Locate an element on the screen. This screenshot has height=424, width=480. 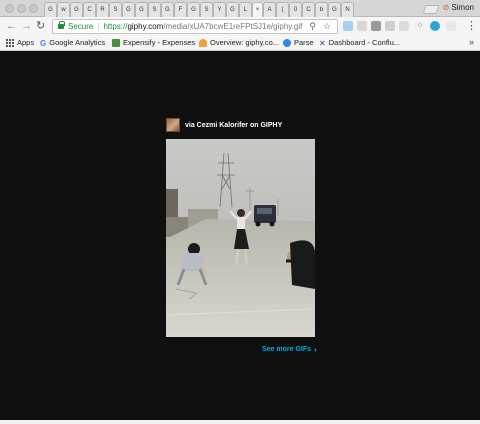
new-tab-button is located at coordinates (431, 9).